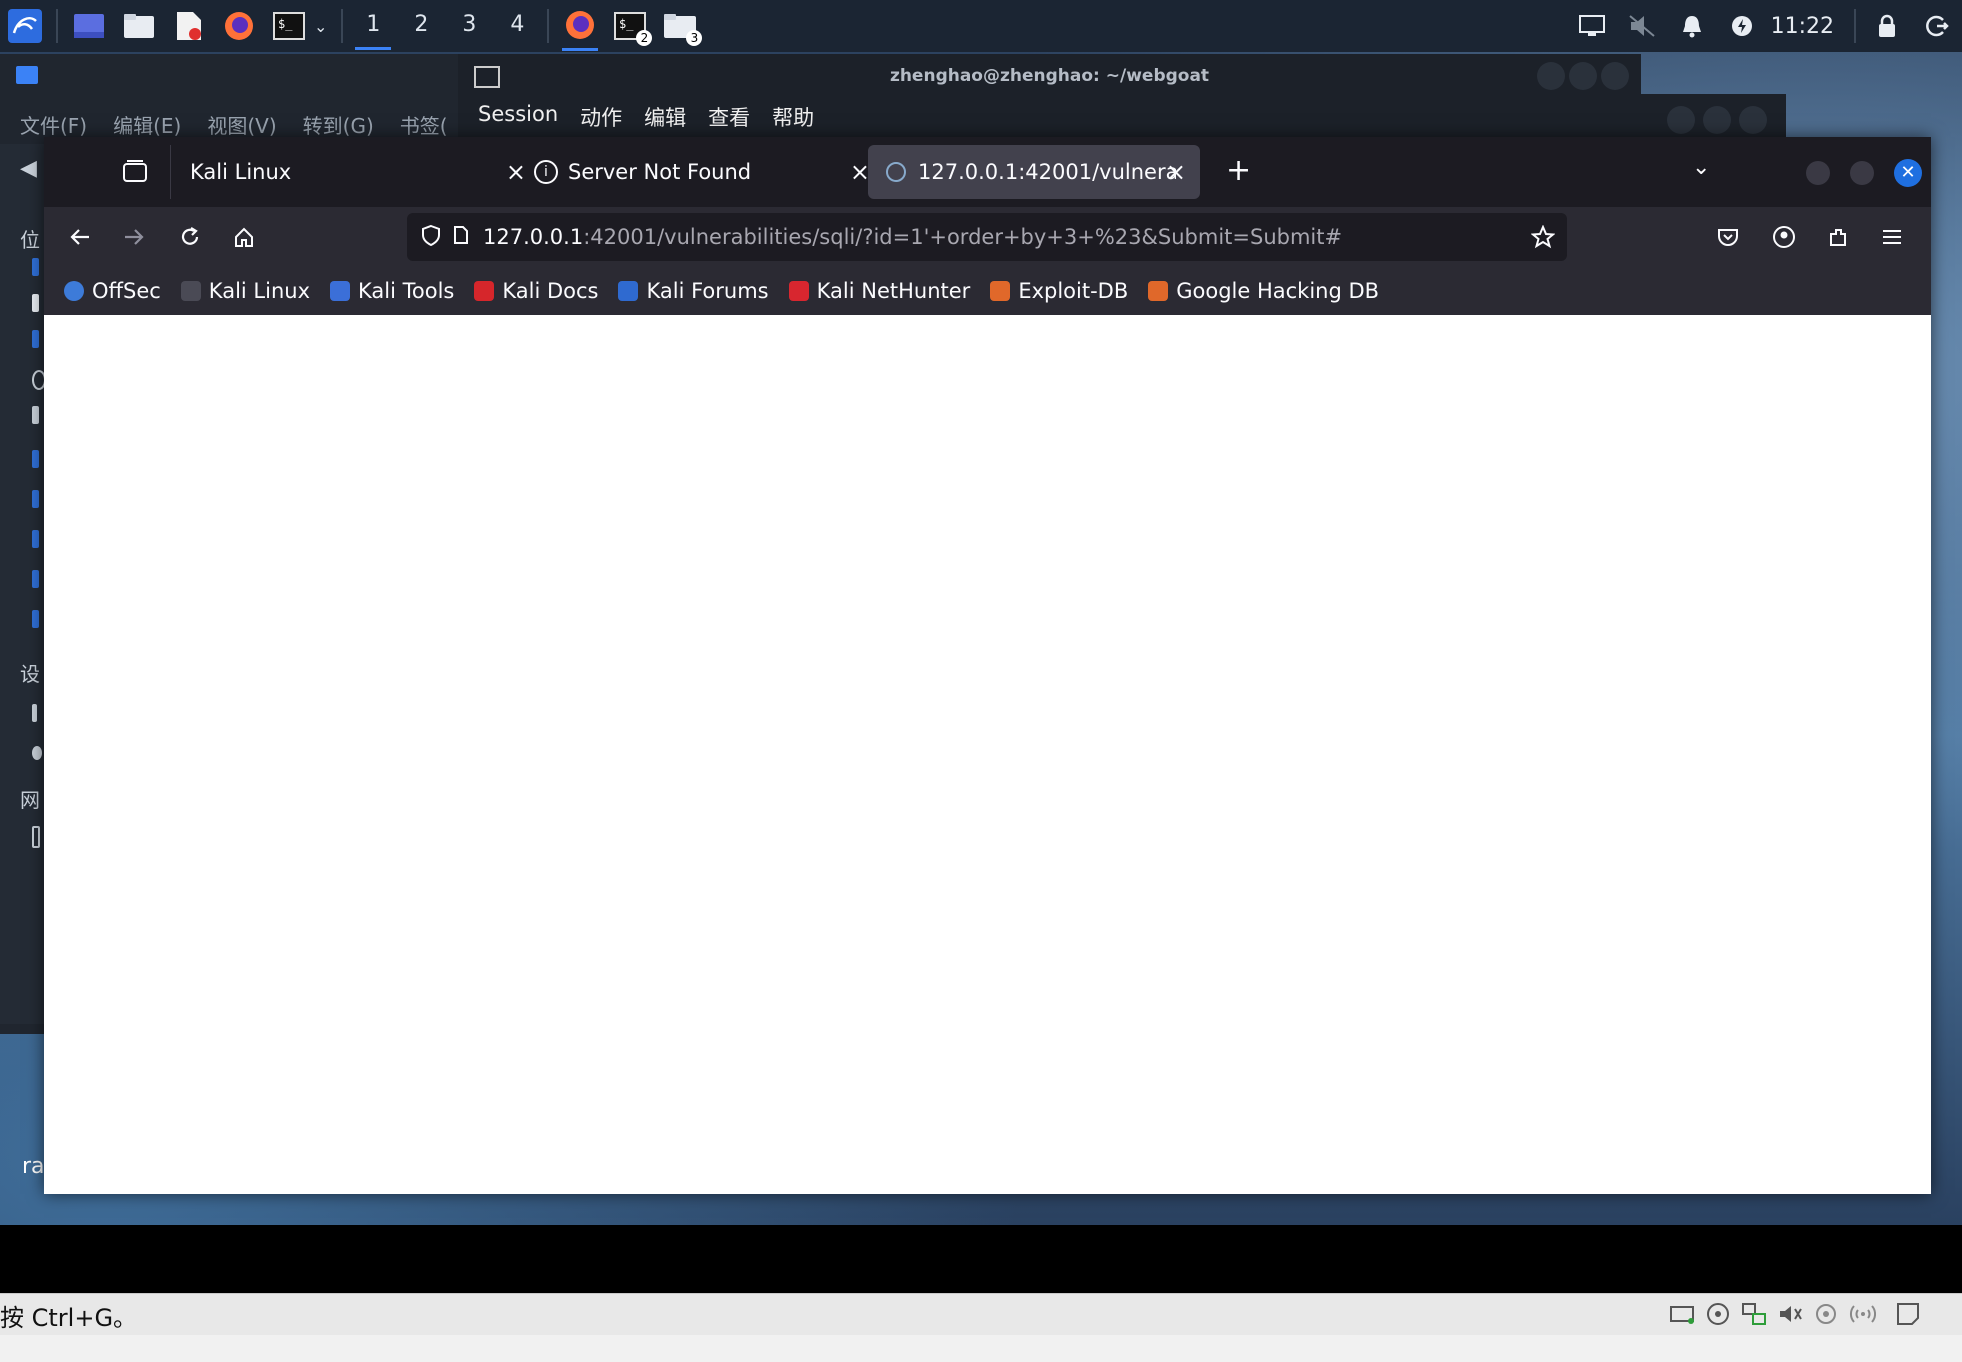  I want to click on page-icon, so click(461, 237).